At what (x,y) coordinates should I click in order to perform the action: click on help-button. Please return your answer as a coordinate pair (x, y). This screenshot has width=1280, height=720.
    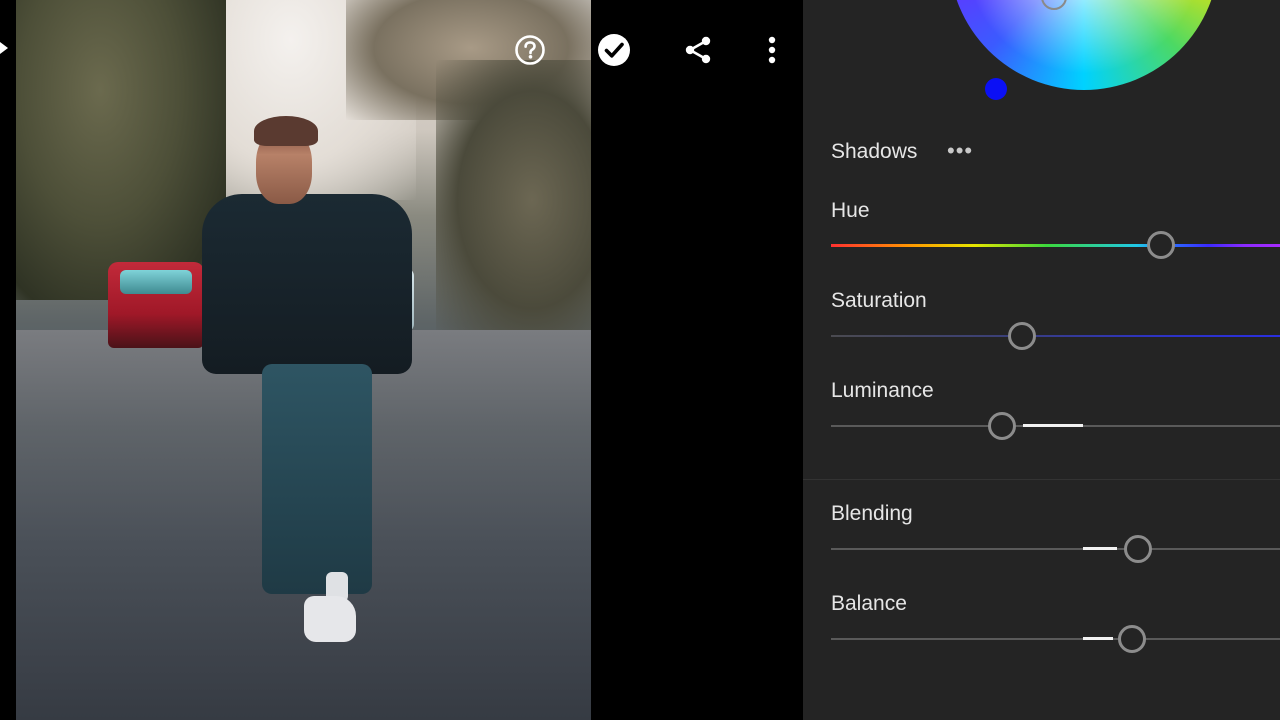
    Looking at the image, I should click on (530, 50).